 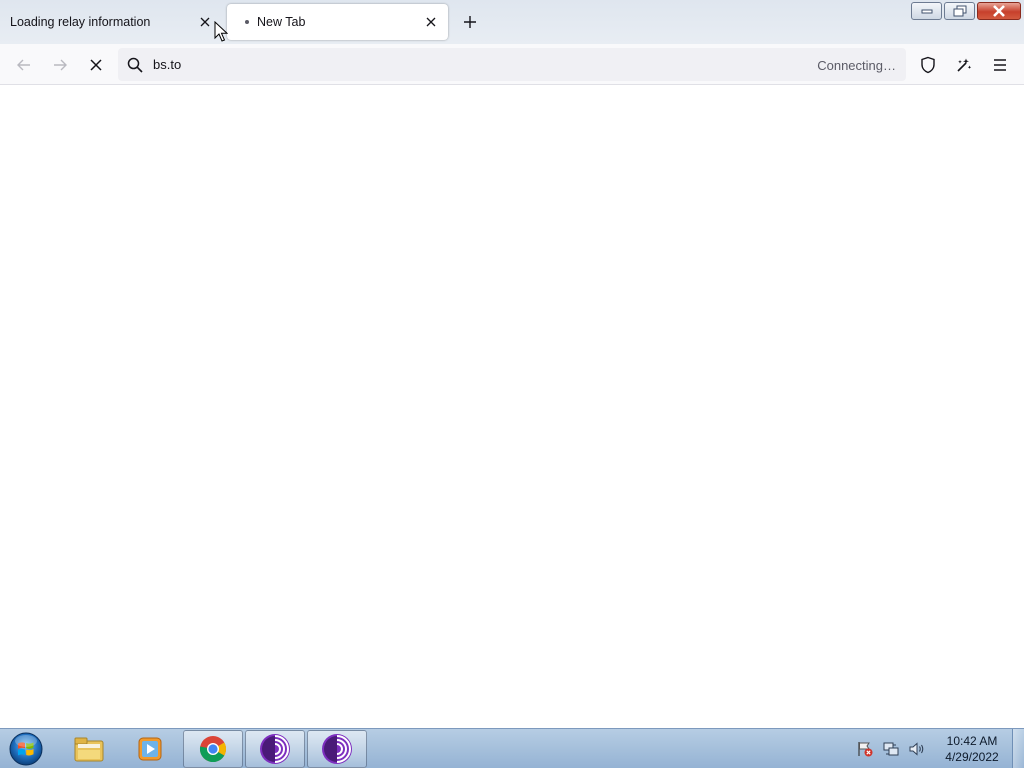 I want to click on tab-title: Loading relay information, so click(x=80, y=22).